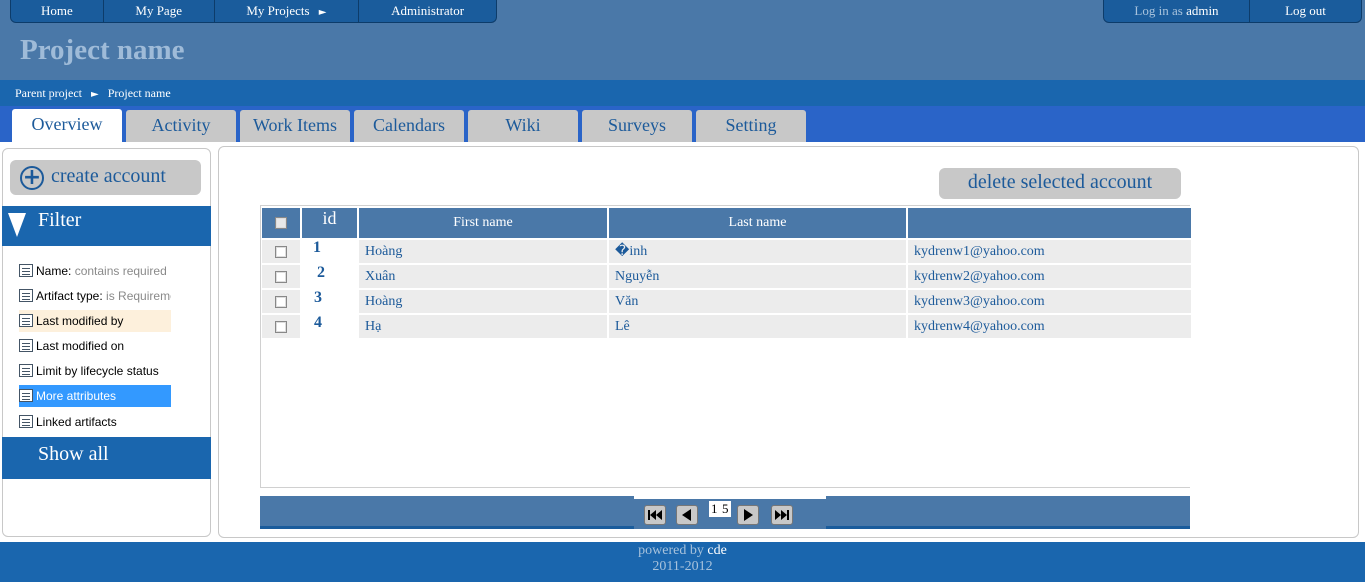 The image size is (1365, 582). I want to click on filter-item-label: Name:, so click(54, 271).